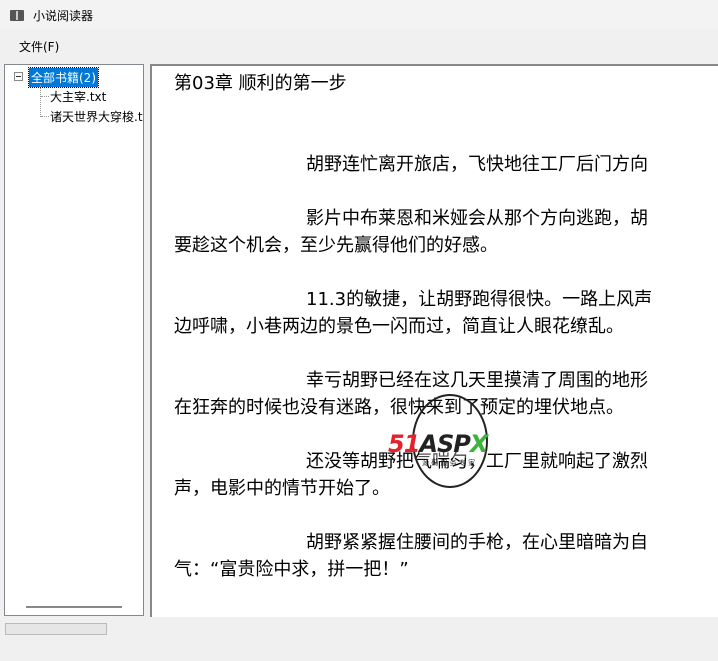 The height and width of the screenshot is (661, 718). I want to click on paragraph-line: 11.3的敏捷，让胡野跑得很快。一路上风声, so click(479, 299).